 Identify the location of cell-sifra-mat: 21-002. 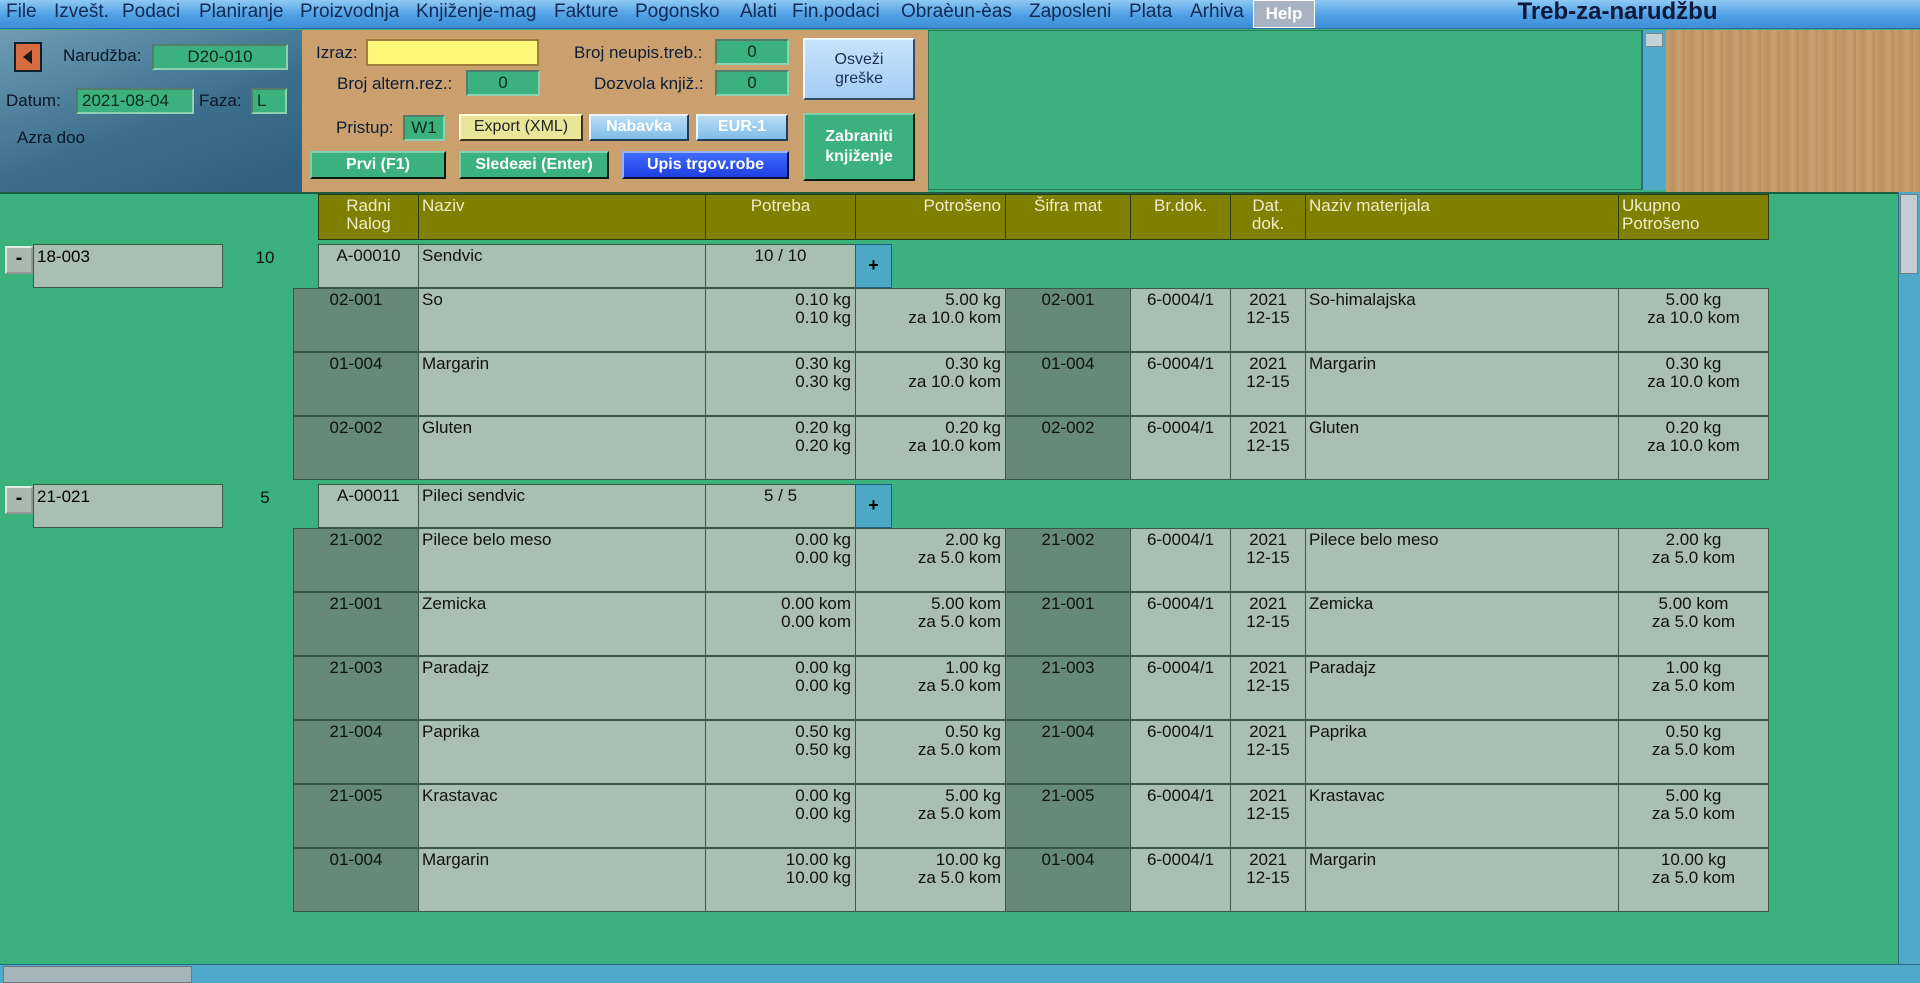
(1068, 560).